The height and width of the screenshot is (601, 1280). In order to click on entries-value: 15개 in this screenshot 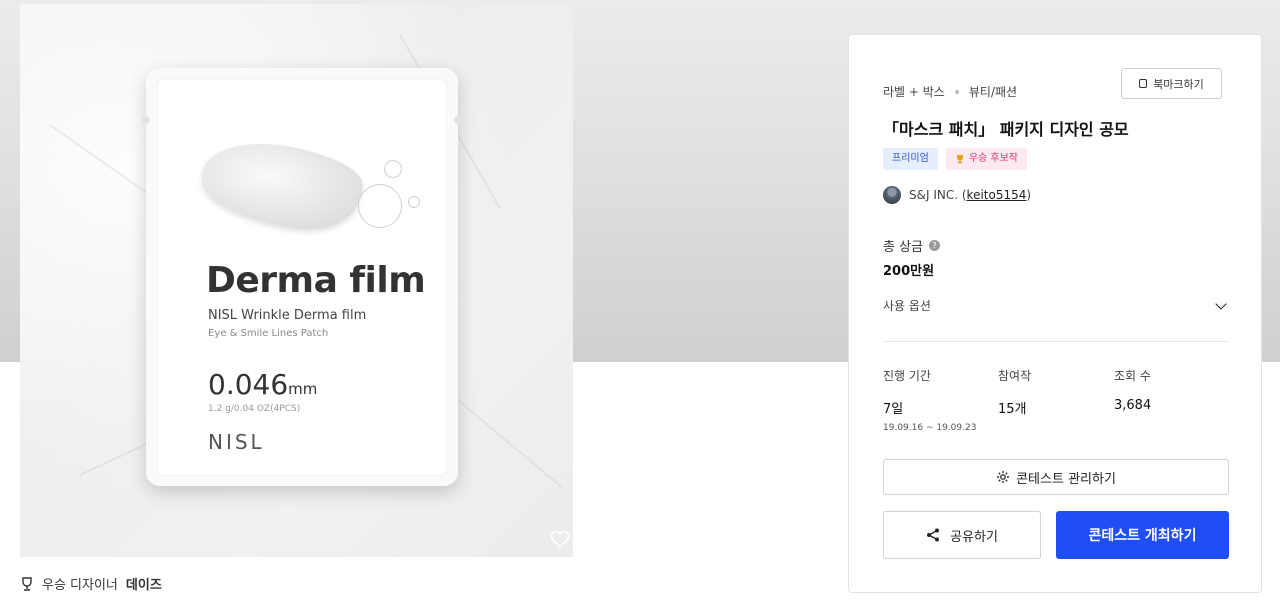, I will do `click(1012, 409)`.